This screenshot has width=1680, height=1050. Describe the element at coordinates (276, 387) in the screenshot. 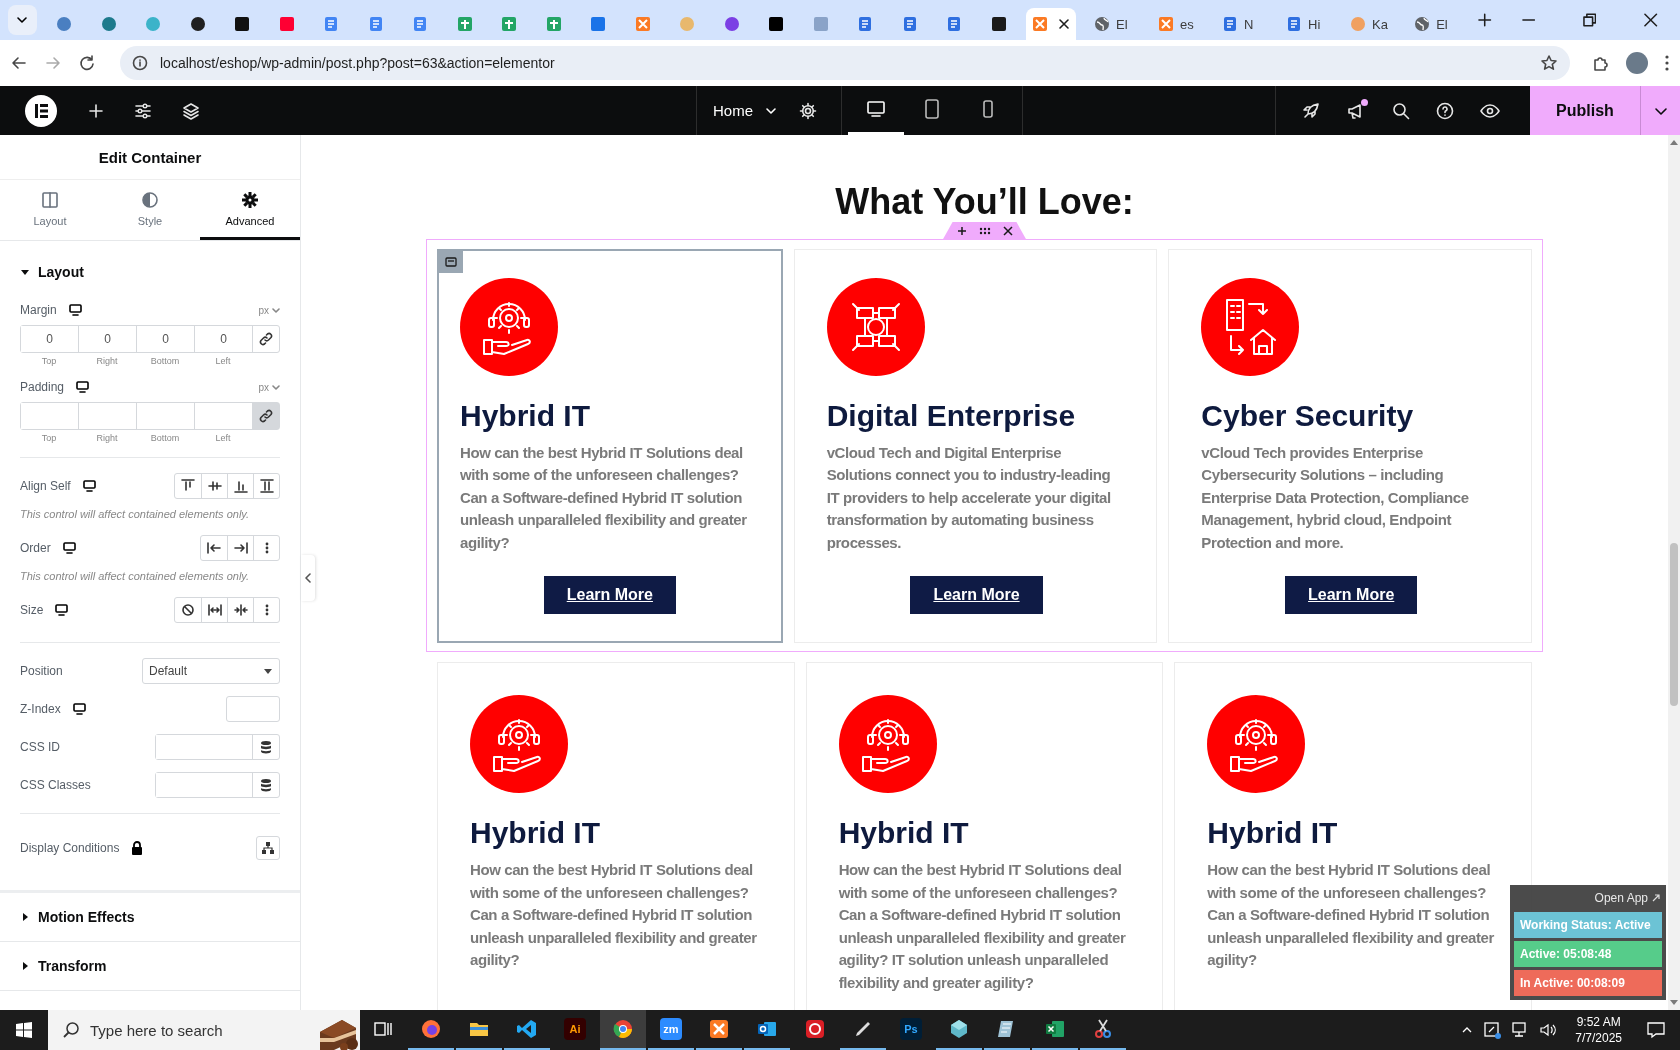

I see `chevron-down-icon` at that location.